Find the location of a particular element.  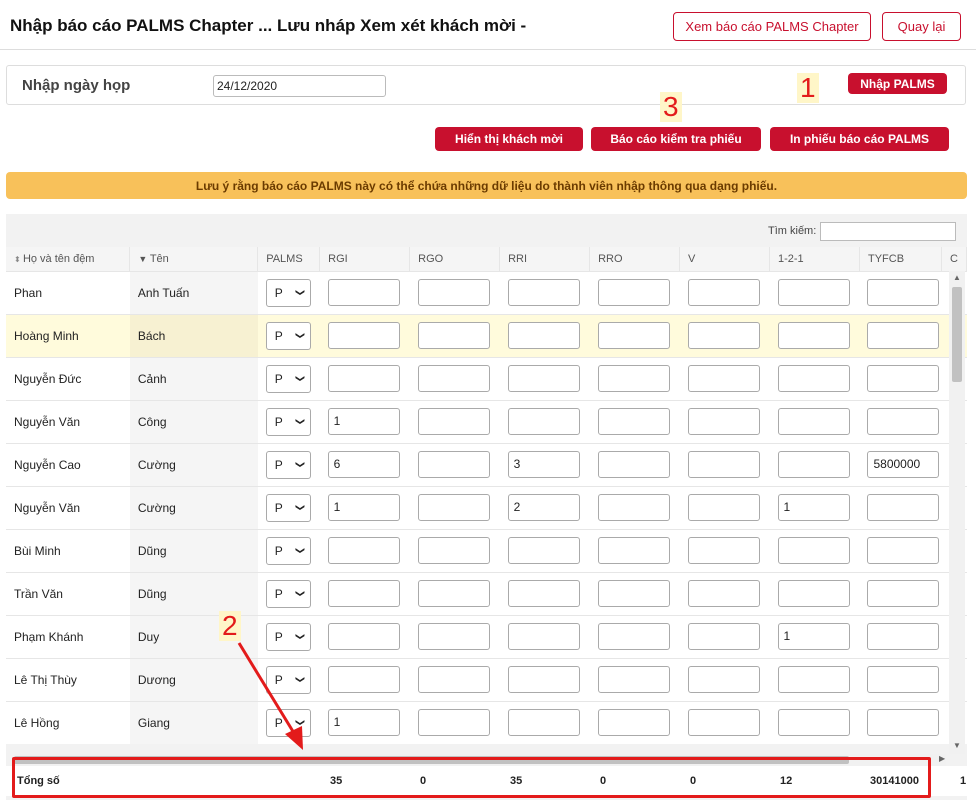

one21-input: 1 is located at coordinates (813, 507).